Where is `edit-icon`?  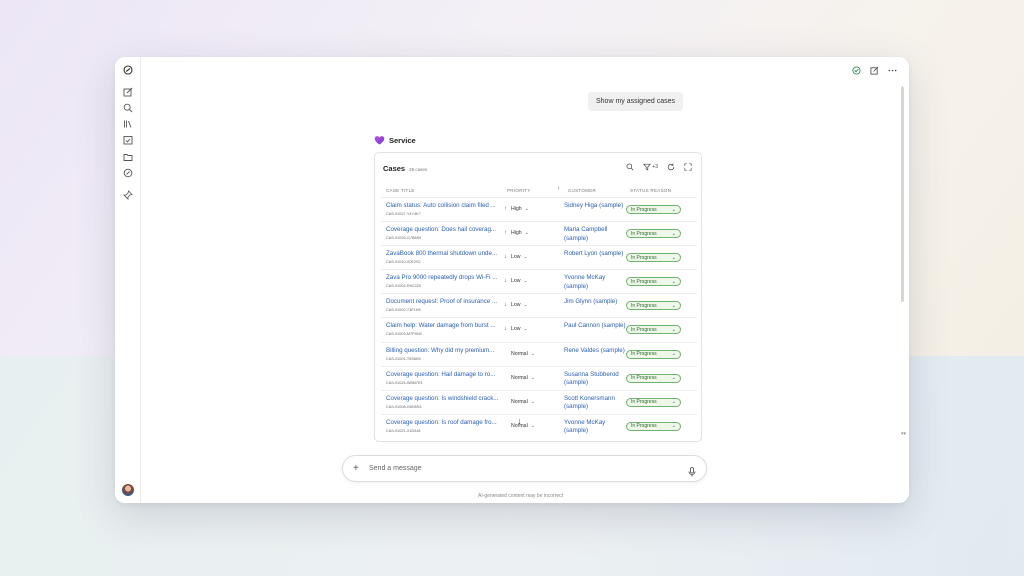 edit-icon is located at coordinates (874, 70).